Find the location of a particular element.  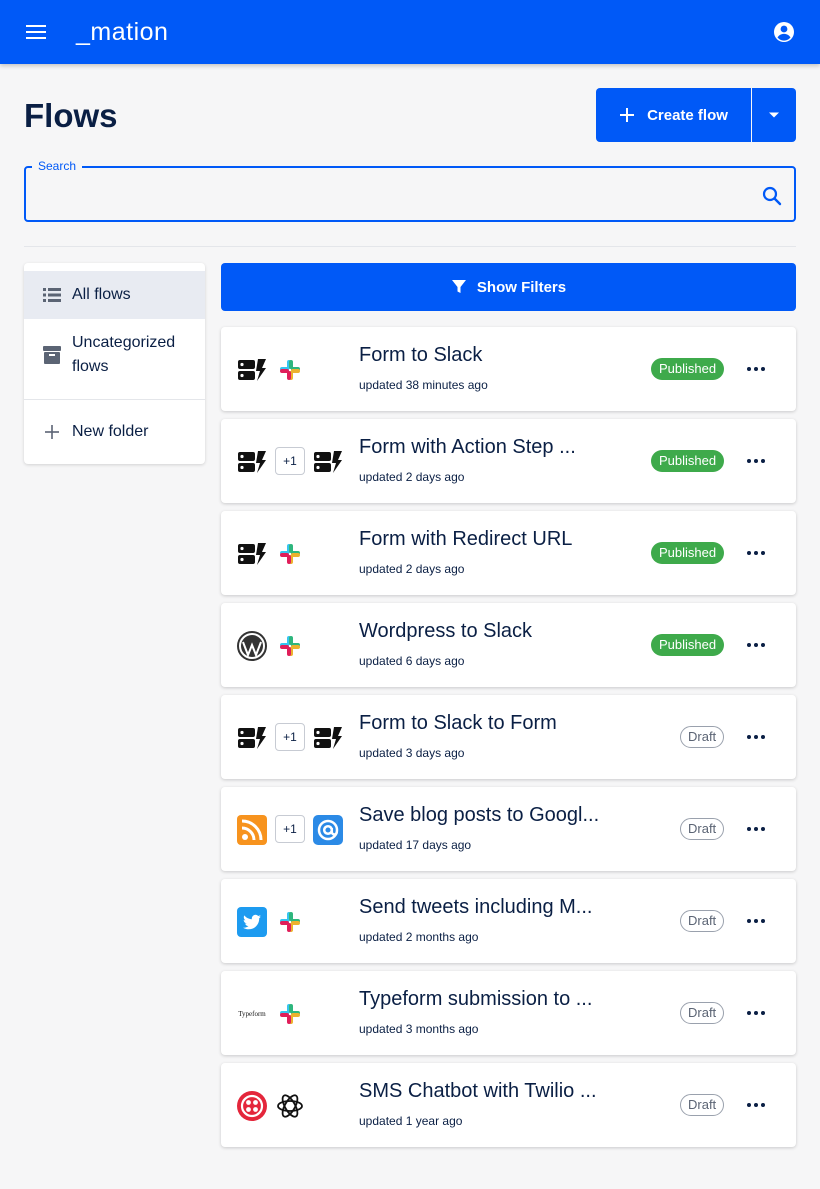

app-logo: _mation is located at coordinates (122, 32).